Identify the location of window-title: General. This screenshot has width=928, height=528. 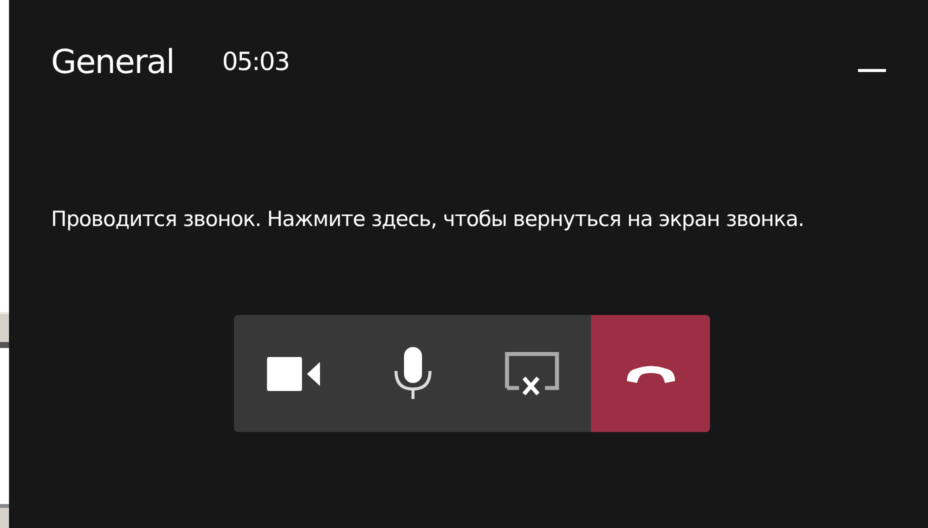
(112, 61).